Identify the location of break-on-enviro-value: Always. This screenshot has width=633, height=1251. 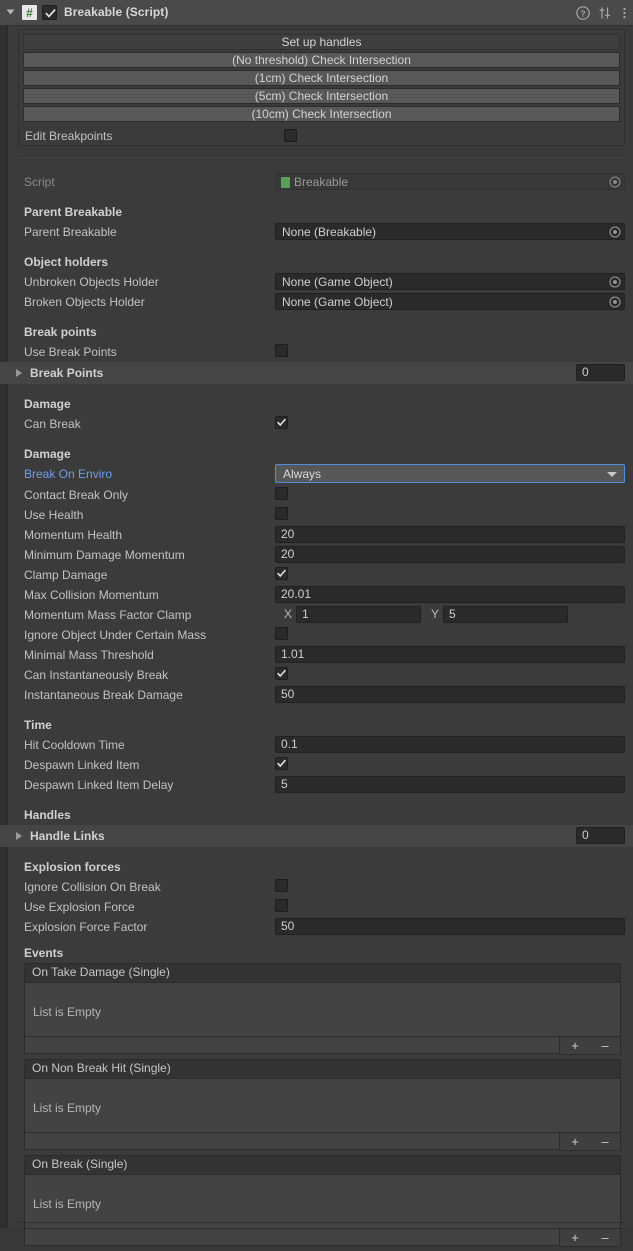
(302, 474).